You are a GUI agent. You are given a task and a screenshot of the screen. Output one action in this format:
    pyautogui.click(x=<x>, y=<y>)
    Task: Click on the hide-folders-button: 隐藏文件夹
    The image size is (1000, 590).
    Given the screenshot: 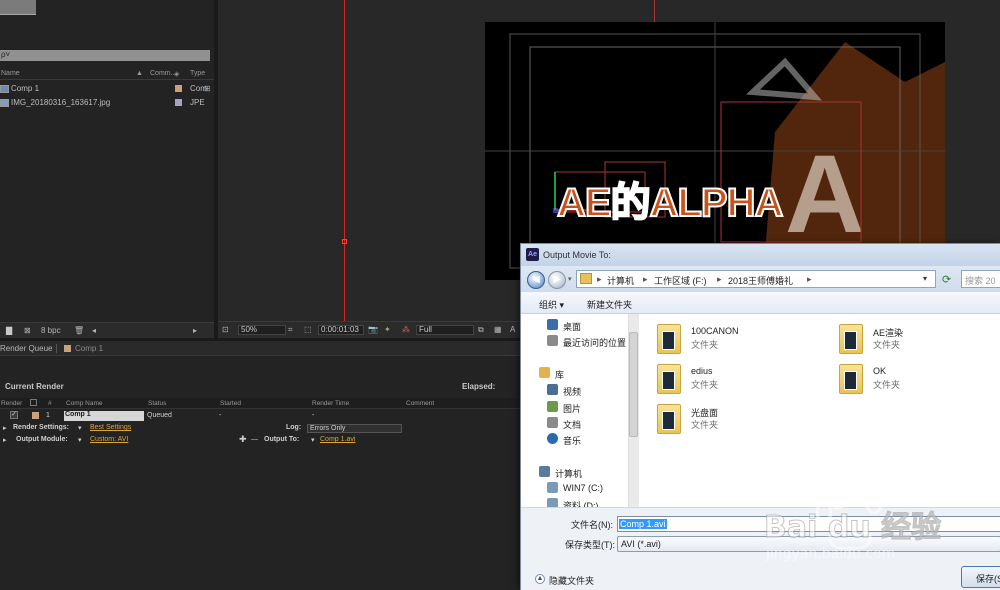 What is the action you would take?
    pyautogui.click(x=571, y=580)
    